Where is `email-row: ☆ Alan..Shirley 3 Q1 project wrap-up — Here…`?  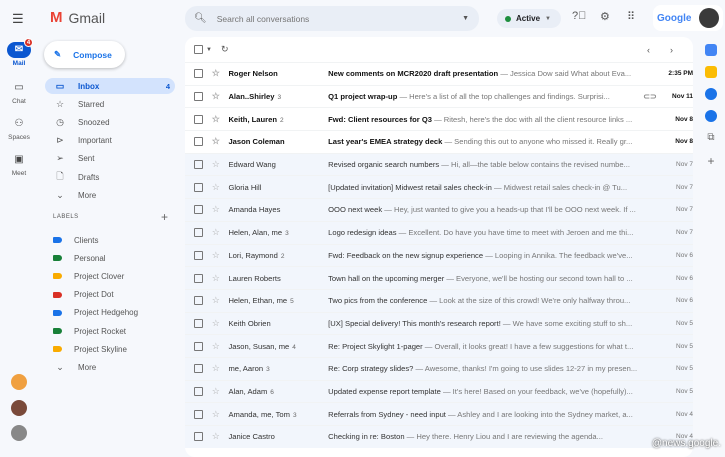
email-row: ☆ Alan..Shirley 3 Q1 project wrap-up — Here… is located at coordinates (439, 96).